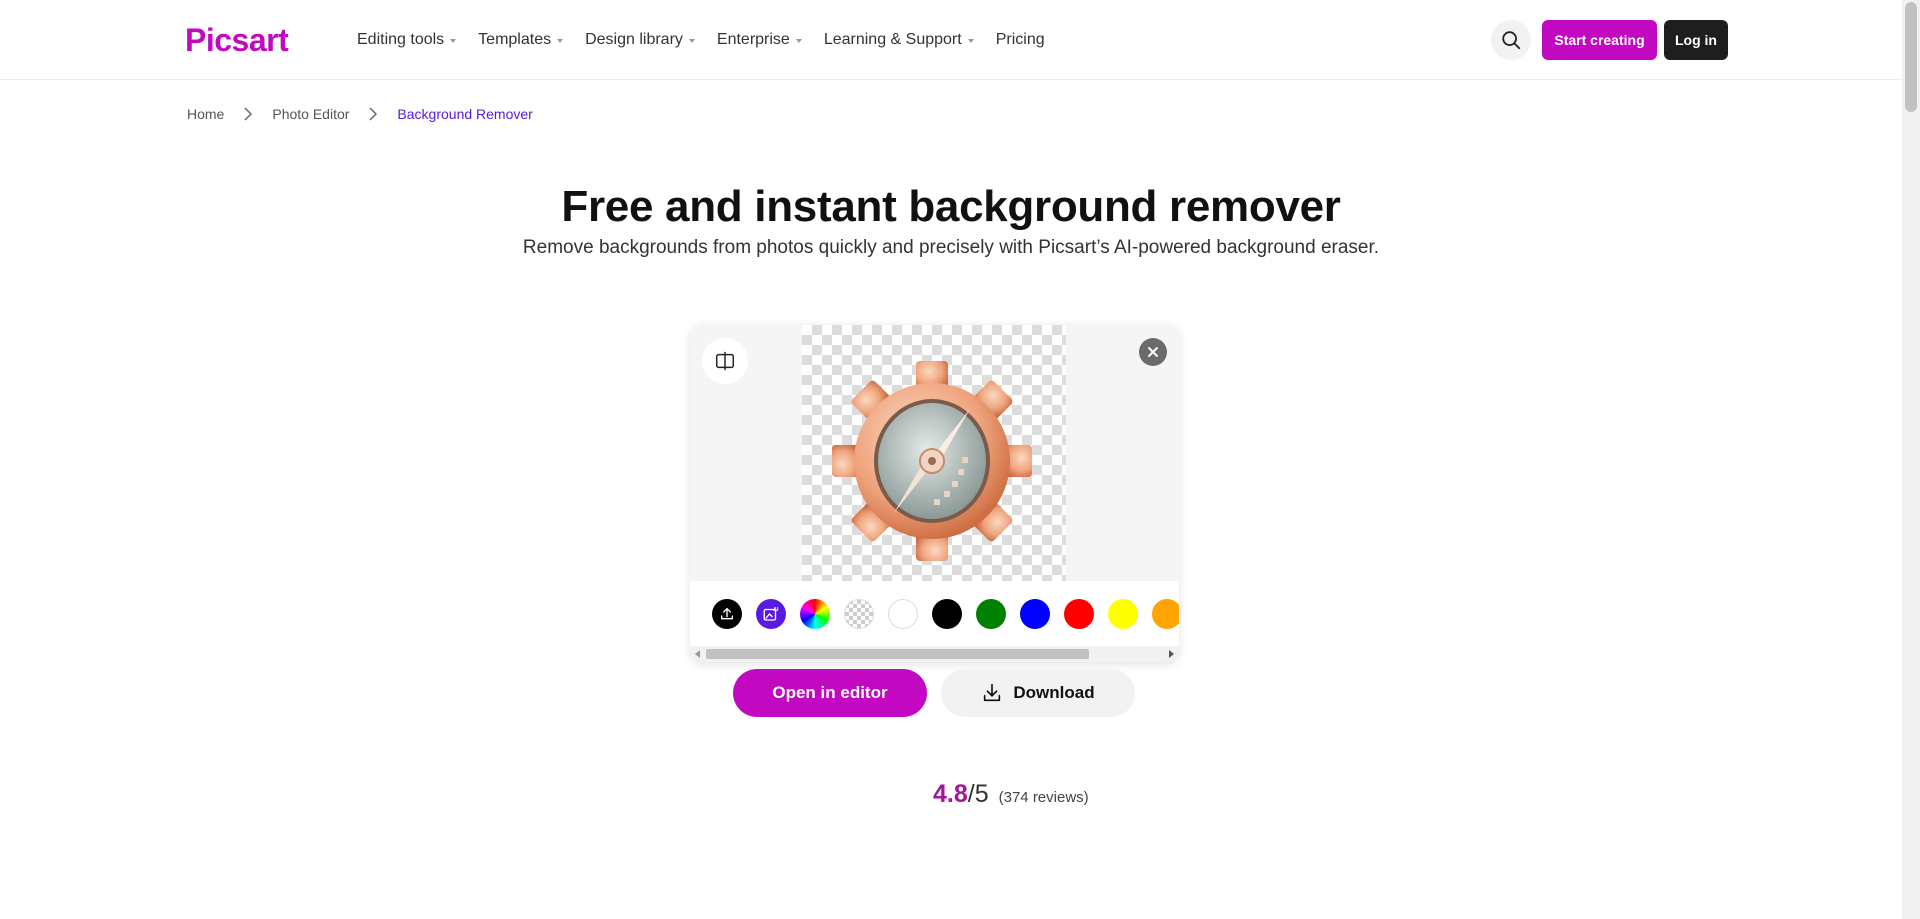 This screenshot has width=1920, height=919. I want to click on compare-button, so click(725, 361).